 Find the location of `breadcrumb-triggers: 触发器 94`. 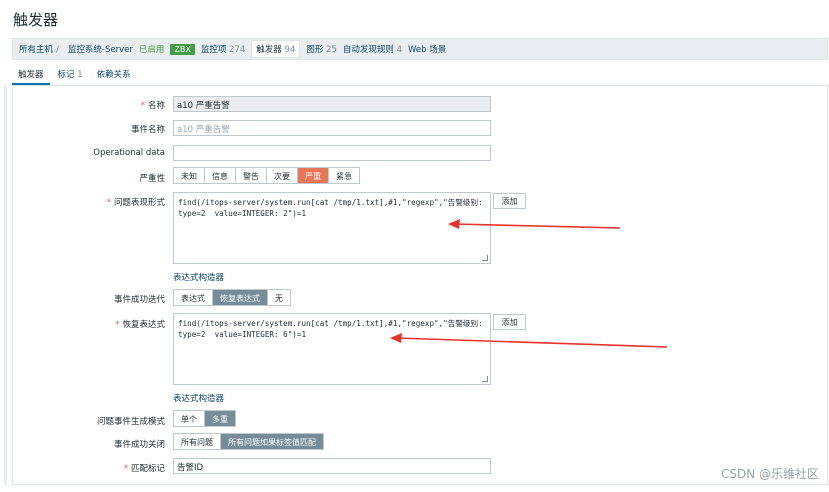

breadcrumb-triggers: 触发器 94 is located at coordinates (276, 49).